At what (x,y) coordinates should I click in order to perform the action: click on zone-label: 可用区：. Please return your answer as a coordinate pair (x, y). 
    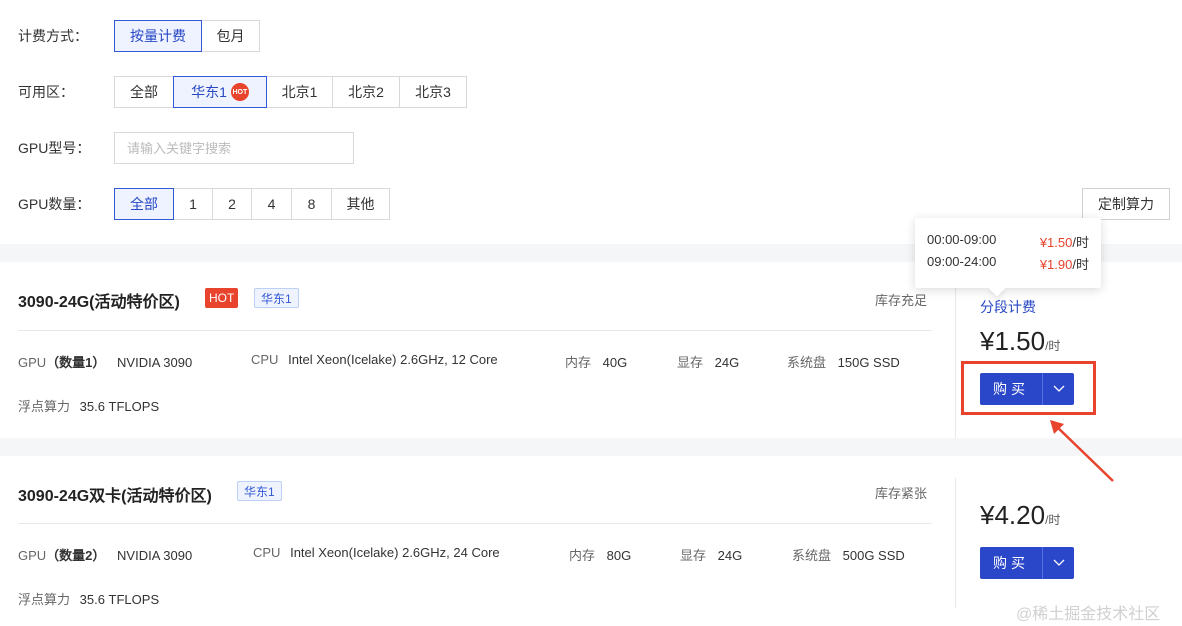
    Looking at the image, I should click on (46, 92).